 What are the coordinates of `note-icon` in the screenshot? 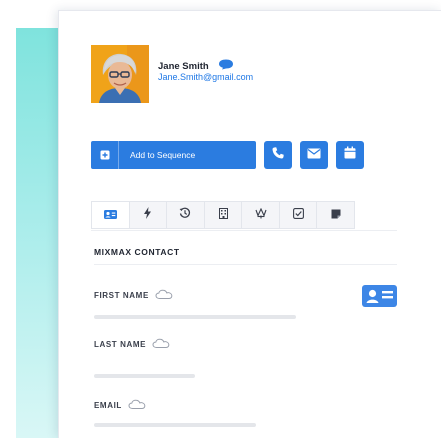 It's located at (336, 215).